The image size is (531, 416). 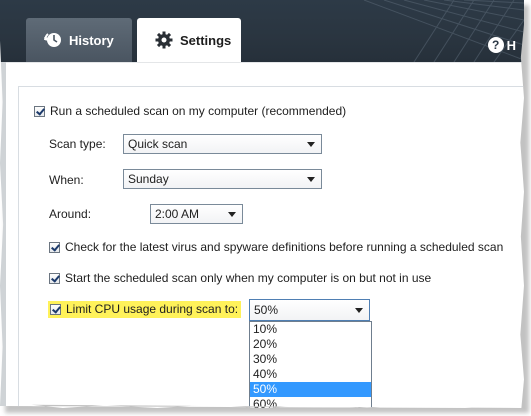 I want to click on content-divider, so click(x=265, y=62).